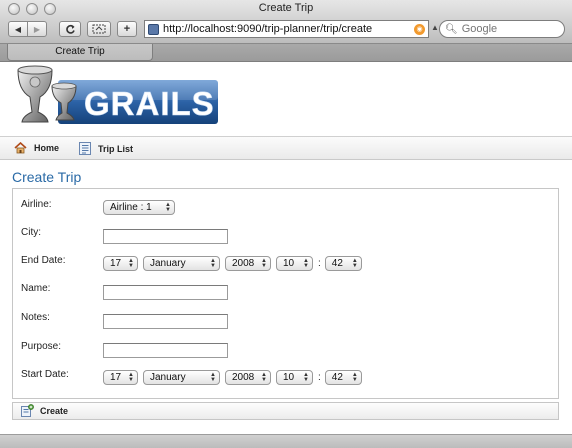 The image size is (572, 448). I want to click on start-date-label: Start Date:, so click(45, 374).